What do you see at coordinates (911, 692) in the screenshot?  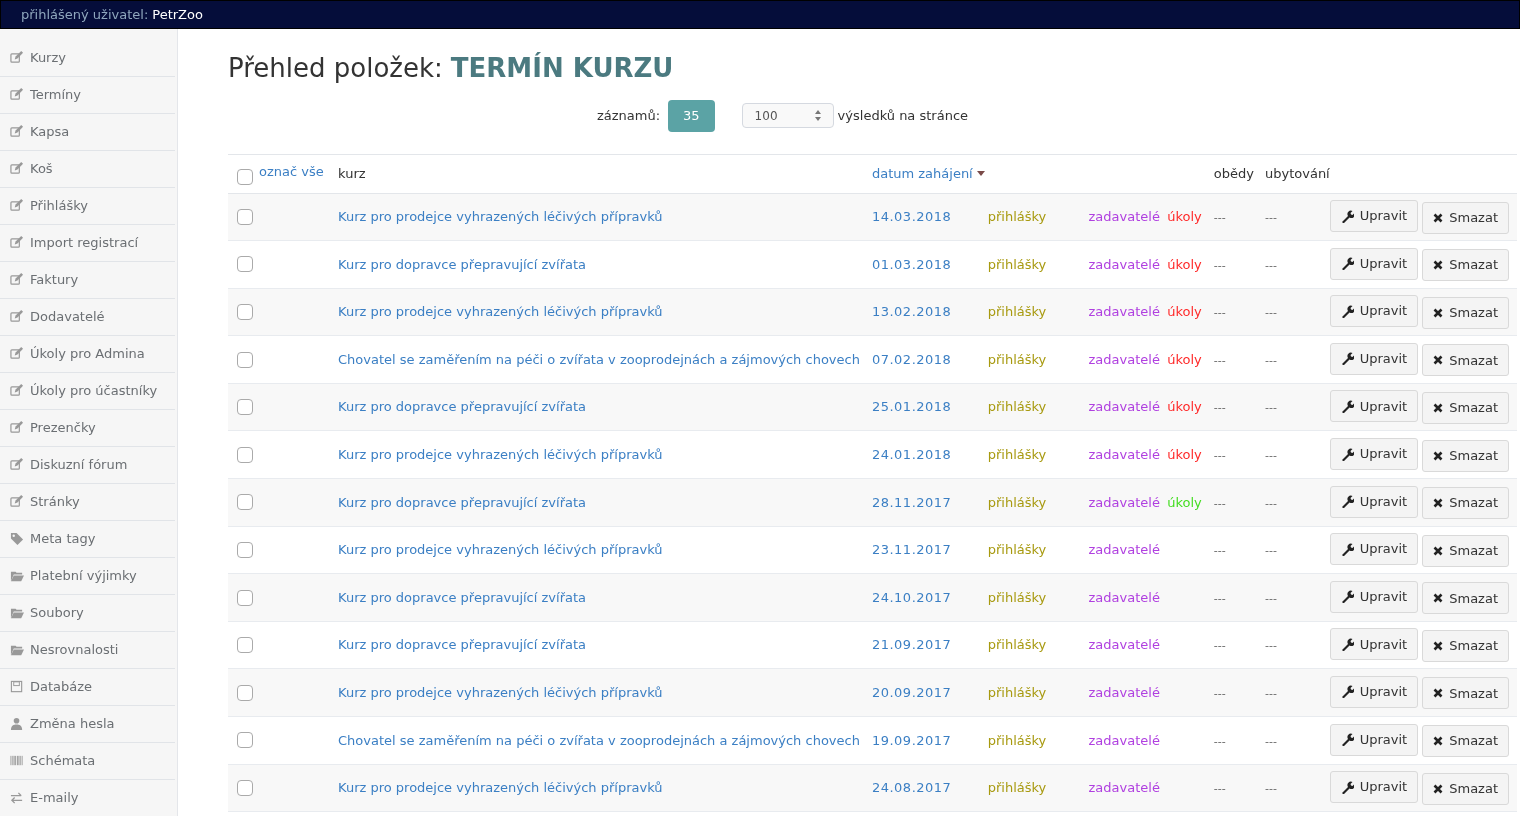 I see `date-link: 20.09.2017` at bounding box center [911, 692].